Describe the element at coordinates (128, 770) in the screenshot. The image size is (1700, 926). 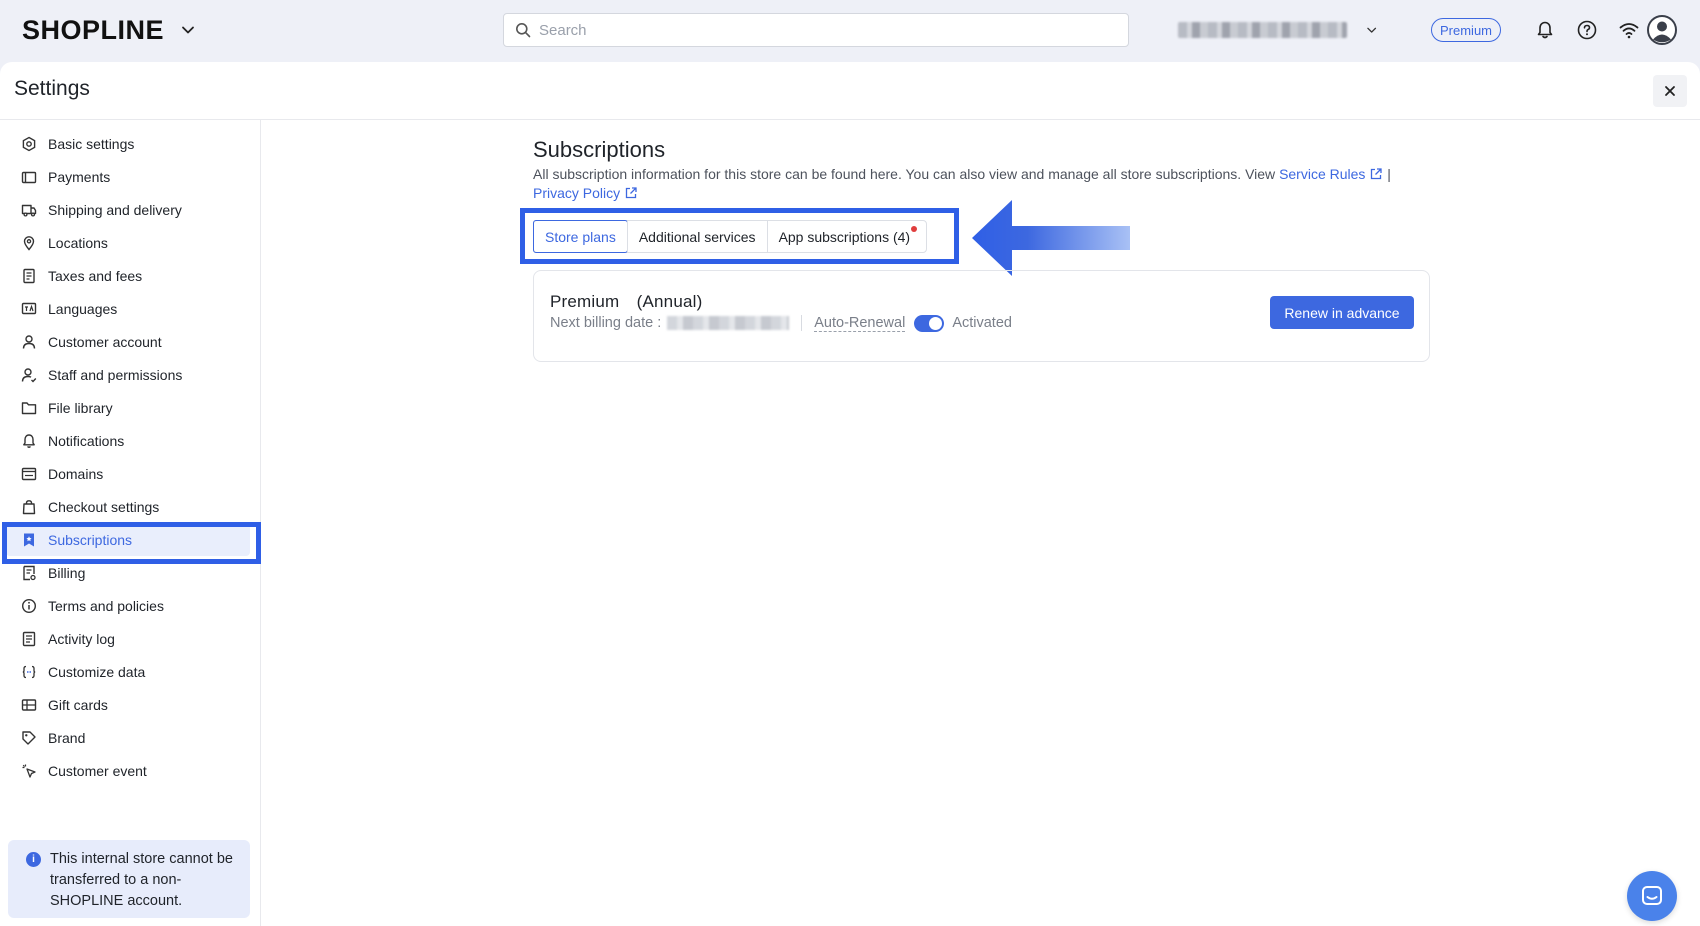
I see `sidebar-item-customer-event: Customer event` at that location.